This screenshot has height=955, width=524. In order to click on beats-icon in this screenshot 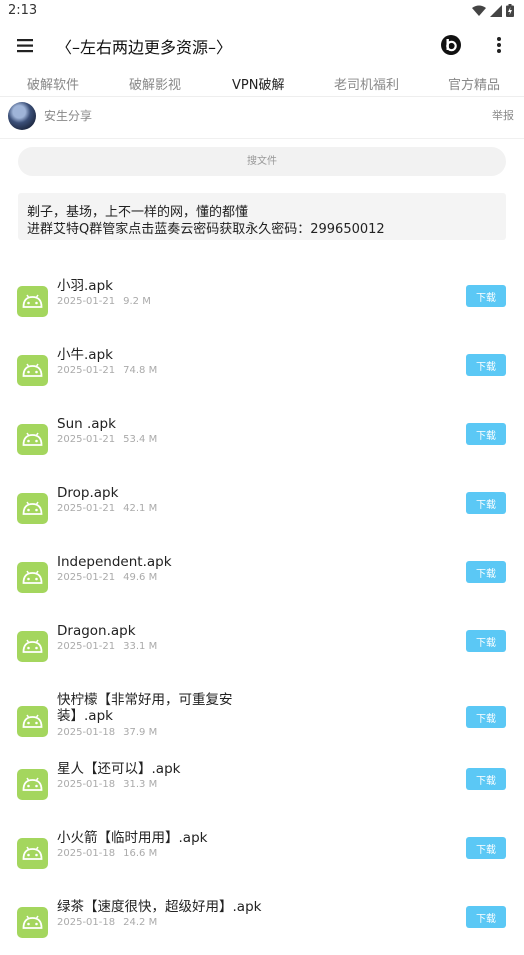, I will do `click(451, 45)`.